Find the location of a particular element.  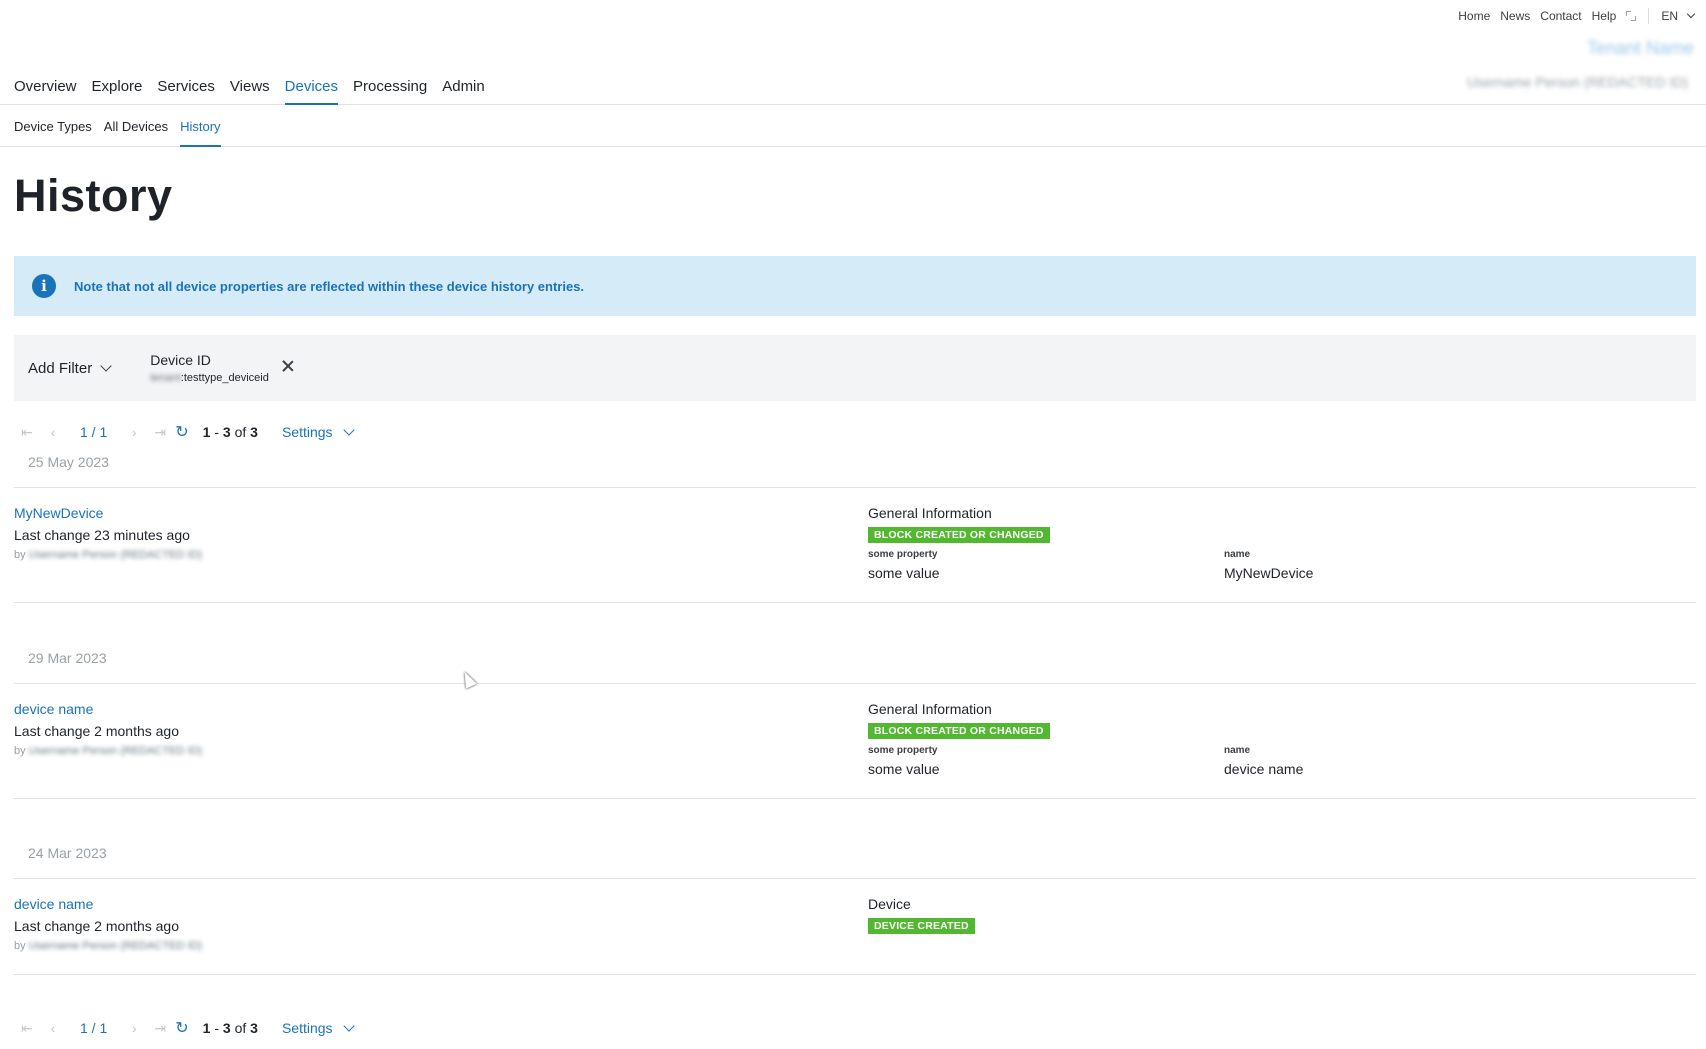

date-label: 24 Mar 2023 is located at coordinates (67, 853).